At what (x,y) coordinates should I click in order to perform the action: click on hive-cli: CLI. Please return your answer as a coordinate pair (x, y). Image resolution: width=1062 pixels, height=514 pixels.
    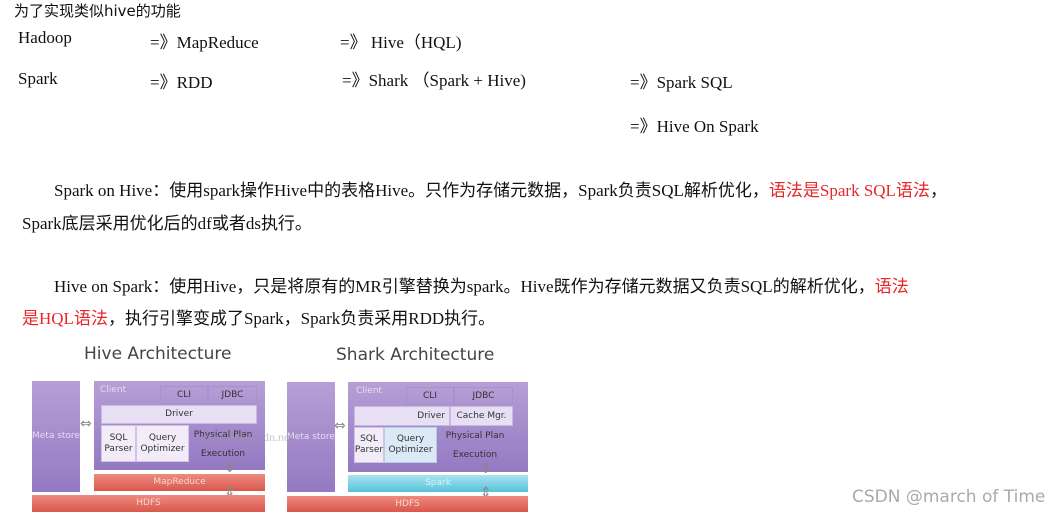
    Looking at the image, I should click on (184, 395).